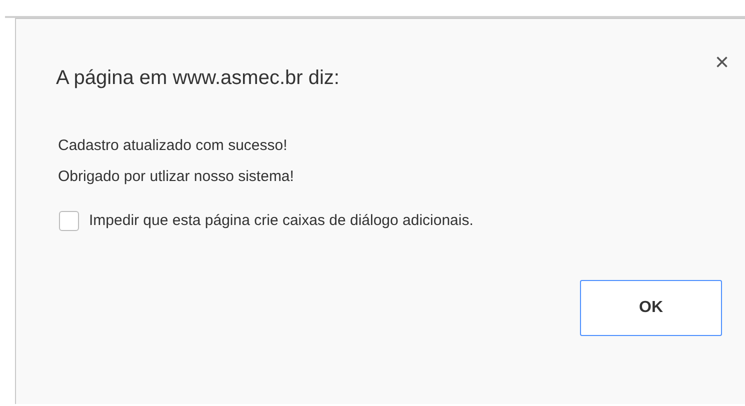  I want to click on message-line: Cadastro atualizado com sucesso!, so click(173, 146).